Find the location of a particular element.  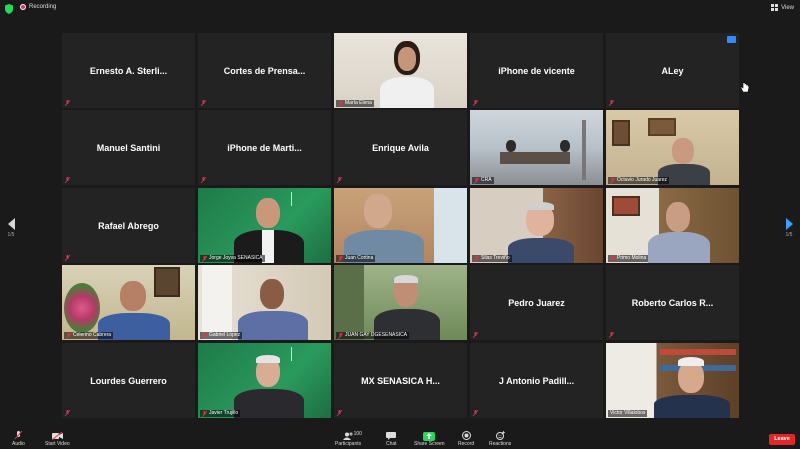

participant-label: Silas Treviño is located at coordinates (492, 258).